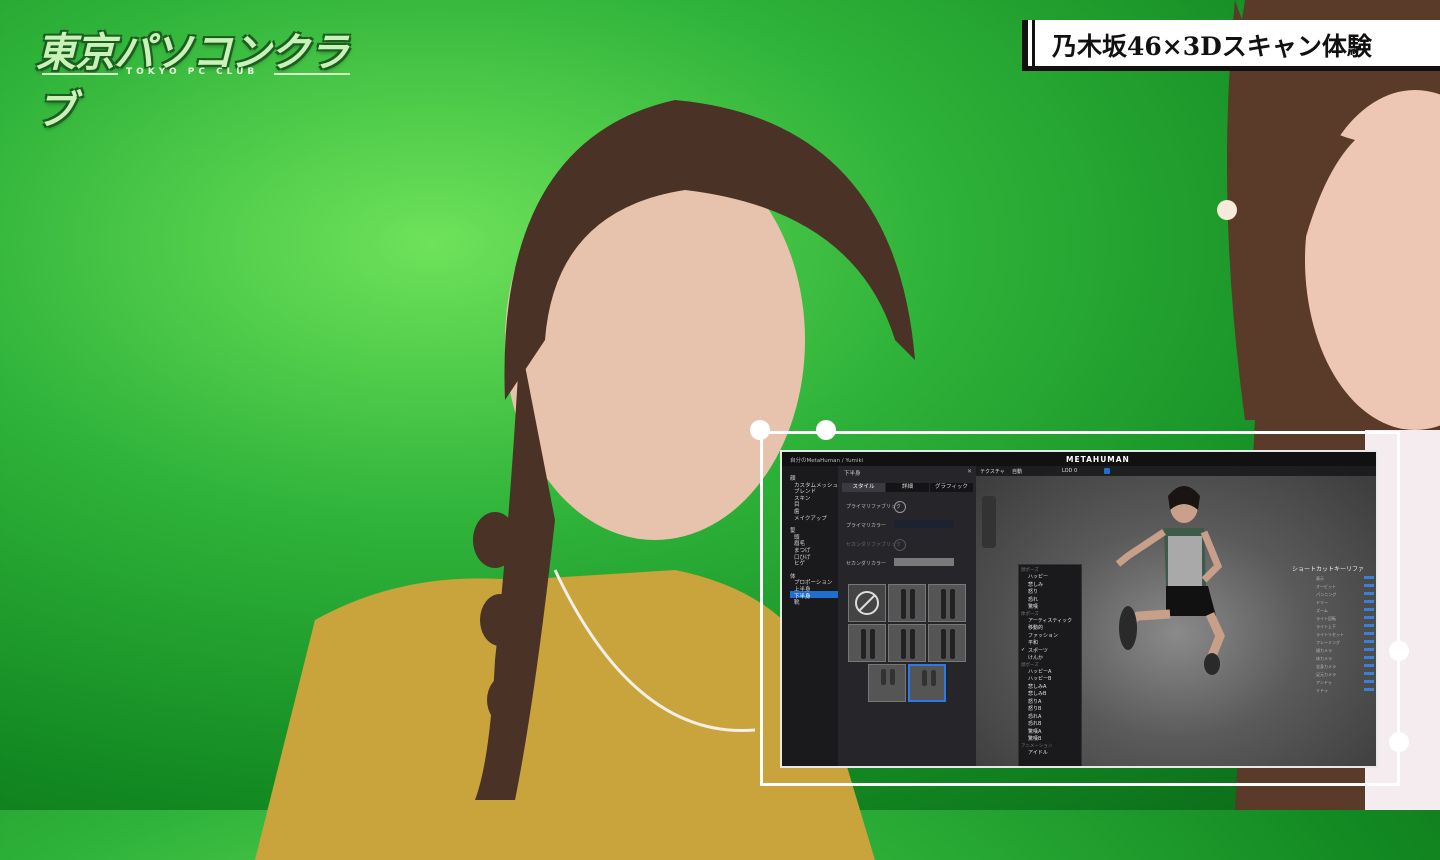 This screenshot has width=1440, height=860. Describe the element at coordinates (1034, 716) in the screenshot. I see `menu-item: 恐れA` at that location.